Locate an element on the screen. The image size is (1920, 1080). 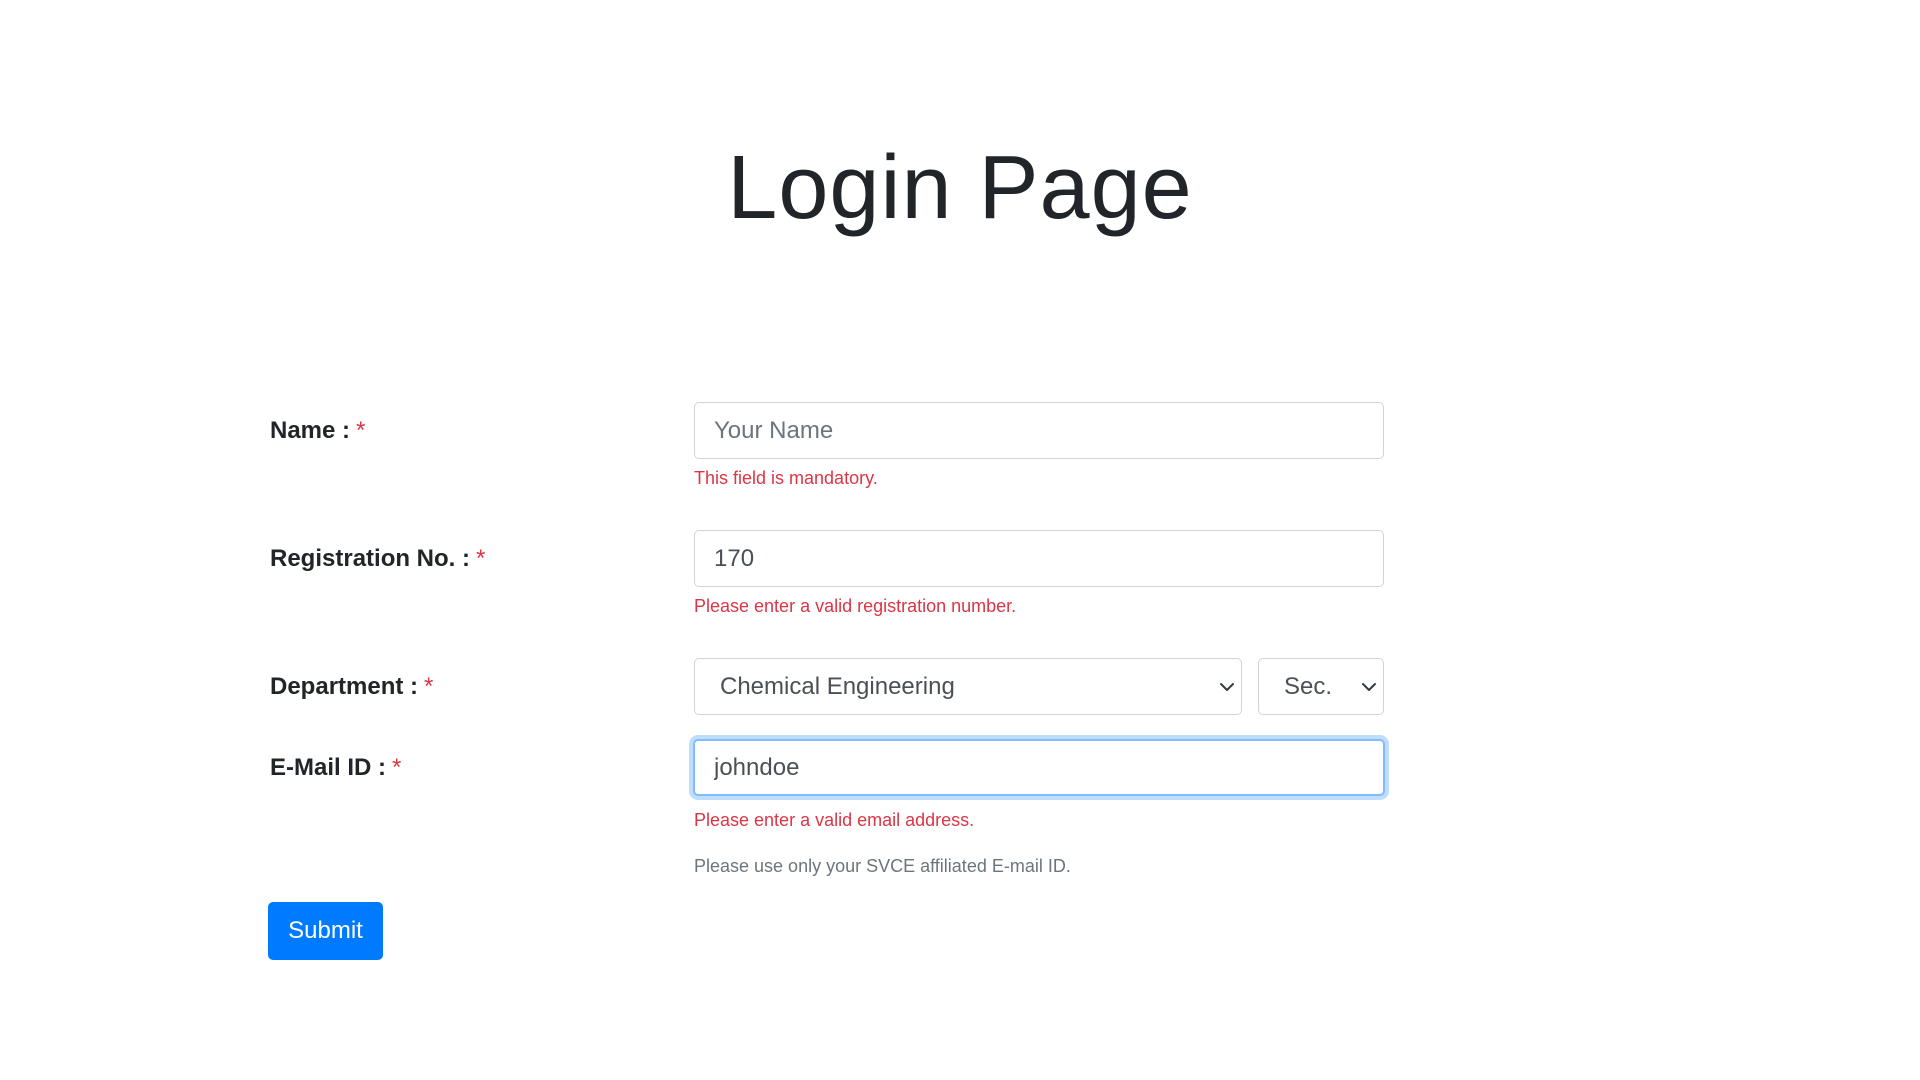
name-label: Name : * is located at coordinates (317, 431).